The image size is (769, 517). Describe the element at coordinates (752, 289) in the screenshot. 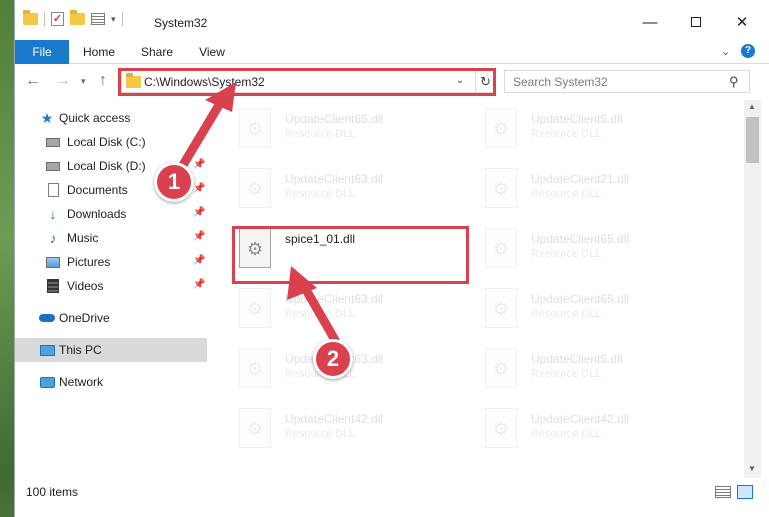

I see `vertical-scrollbar: ▲ ▼` at that location.